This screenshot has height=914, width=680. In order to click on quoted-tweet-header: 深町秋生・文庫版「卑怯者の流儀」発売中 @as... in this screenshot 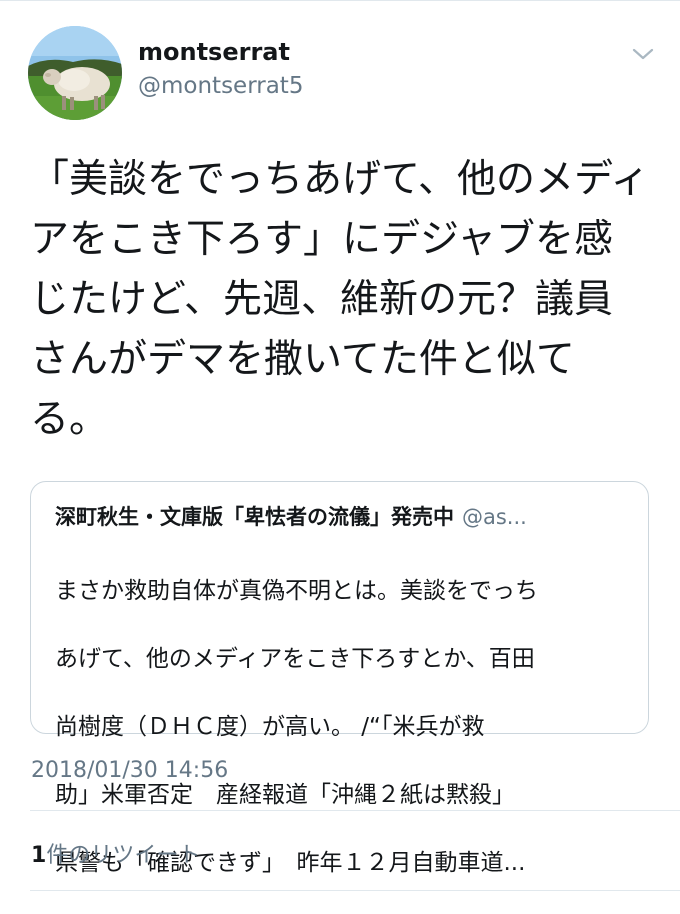, I will do `click(341, 517)`.